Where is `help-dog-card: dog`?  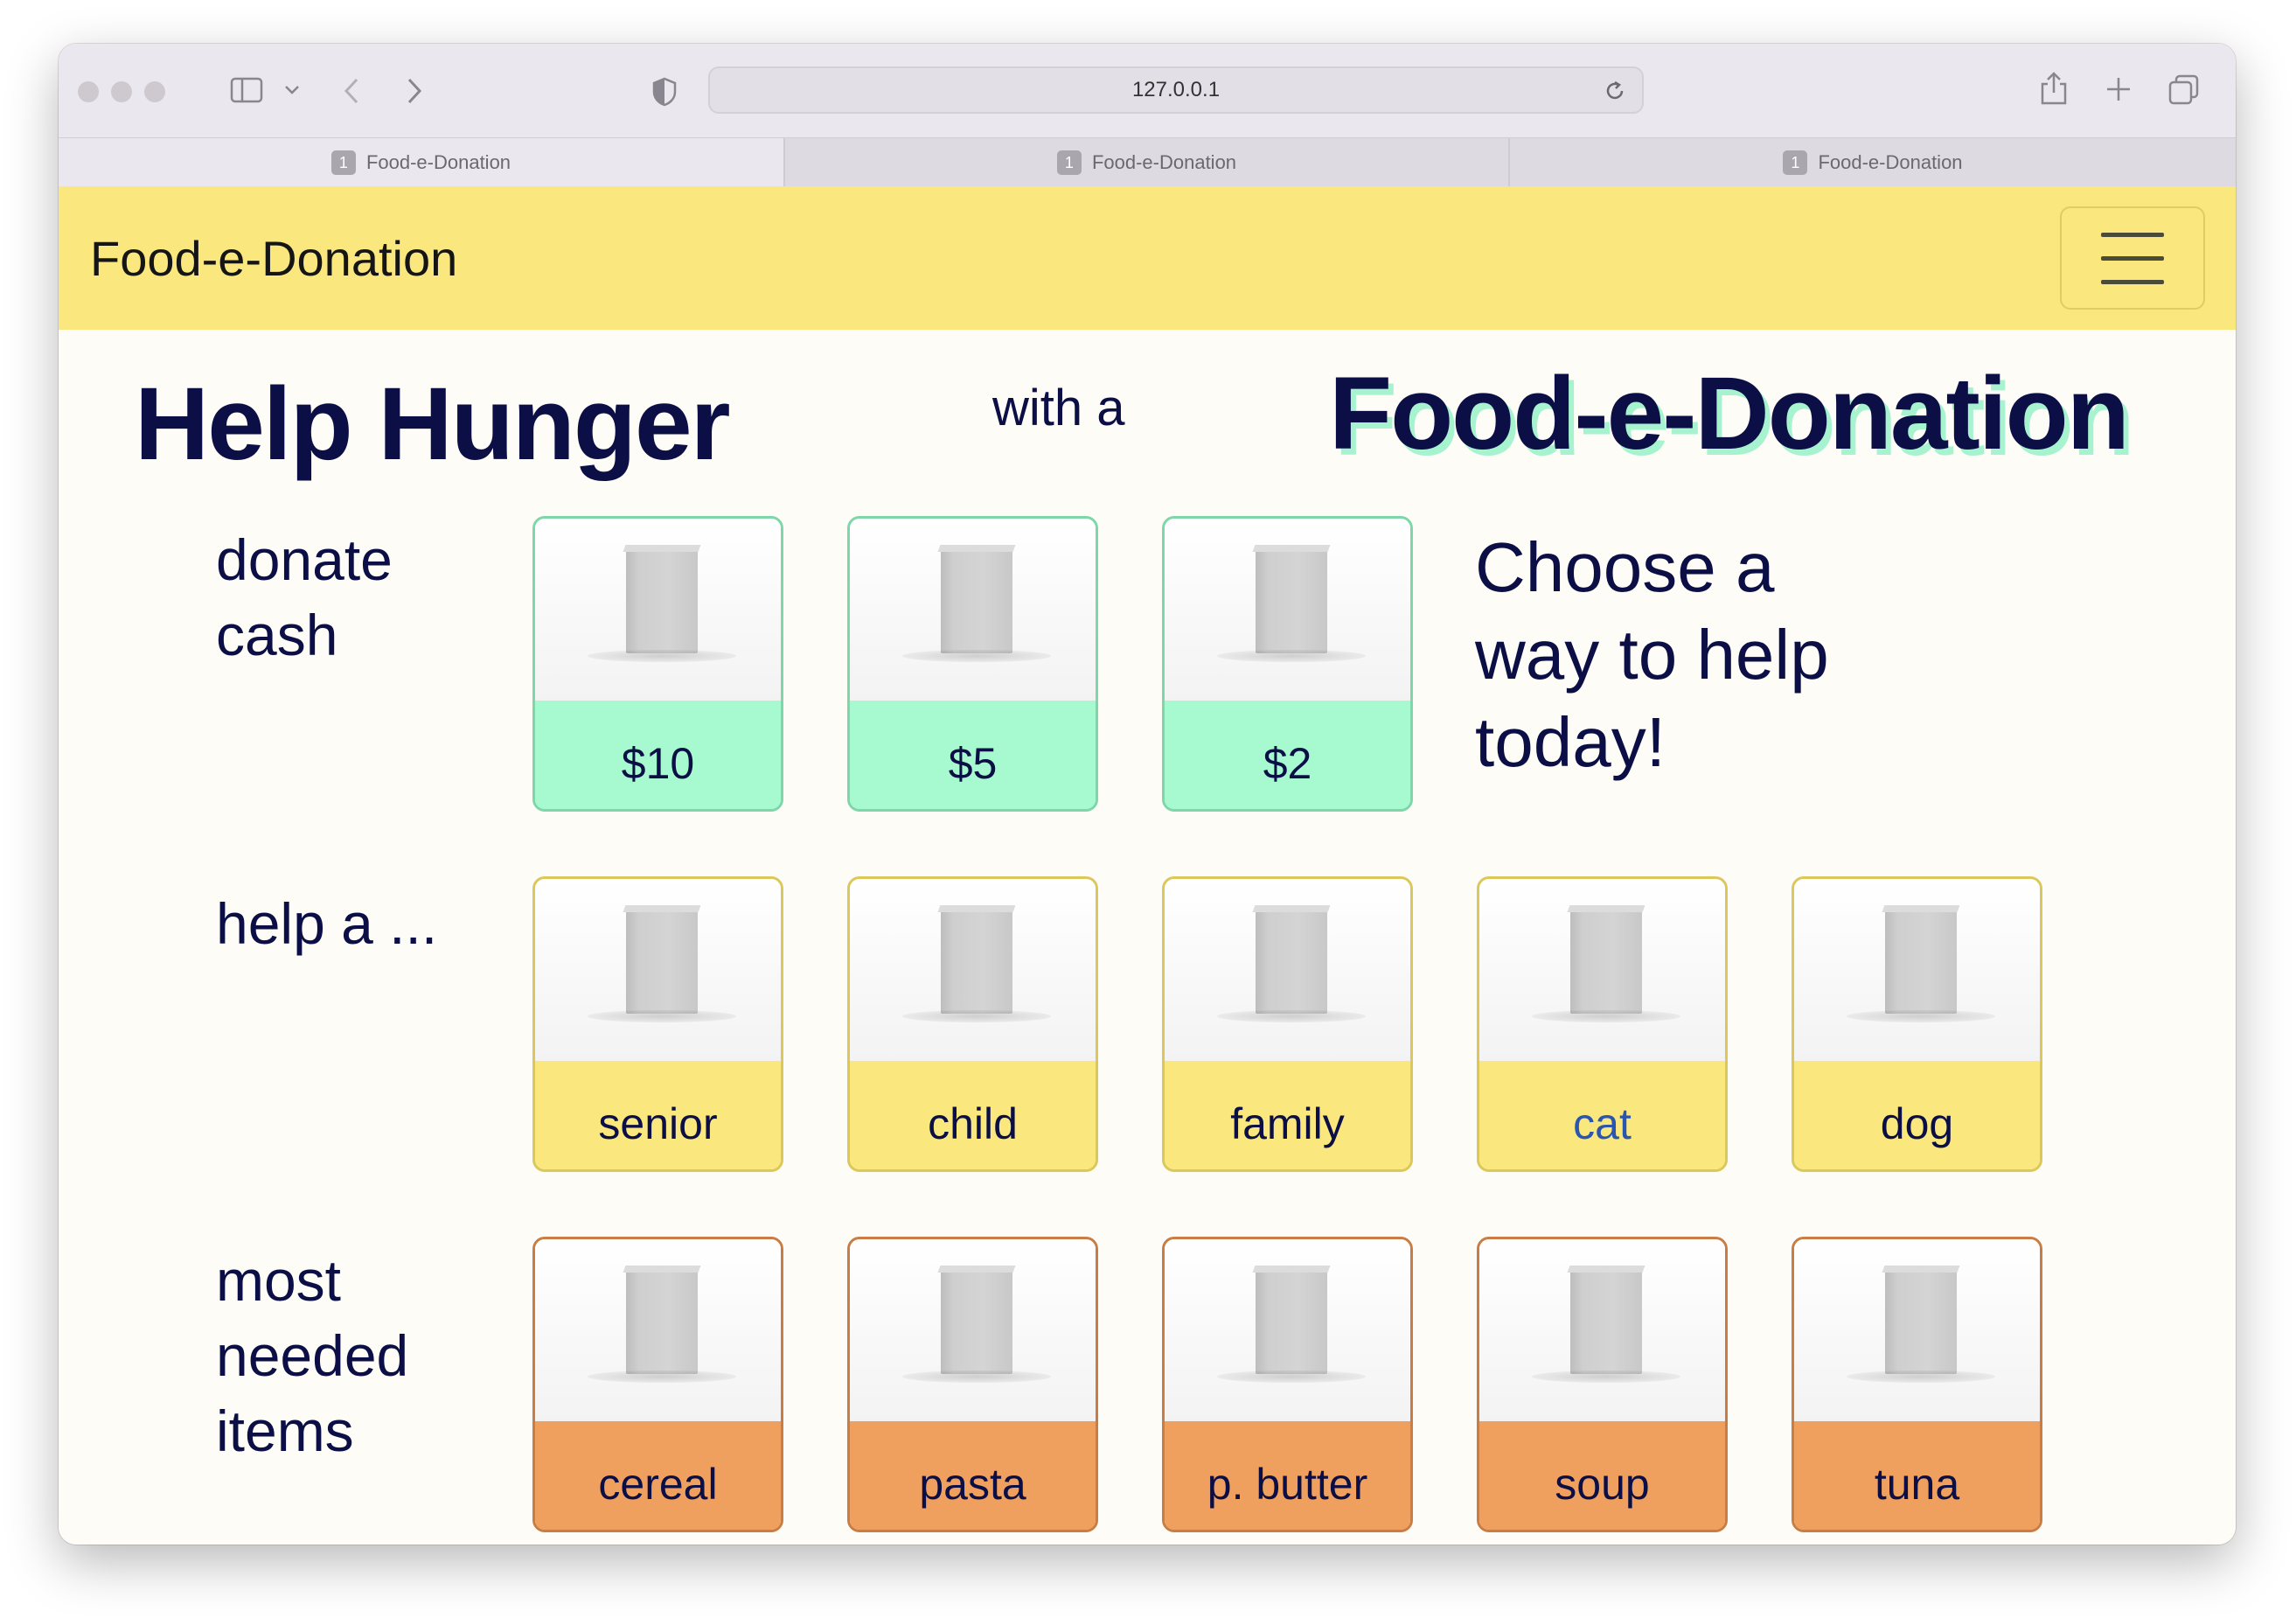 help-dog-card: dog is located at coordinates (1917, 1024).